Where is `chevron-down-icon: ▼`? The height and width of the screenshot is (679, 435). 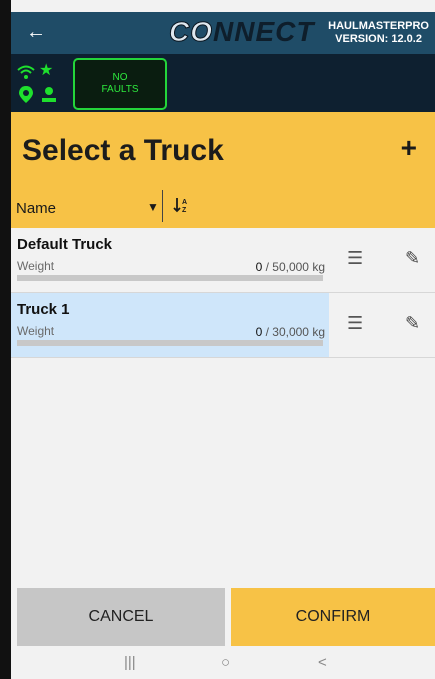 chevron-down-icon: ▼ is located at coordinates (153, 207).